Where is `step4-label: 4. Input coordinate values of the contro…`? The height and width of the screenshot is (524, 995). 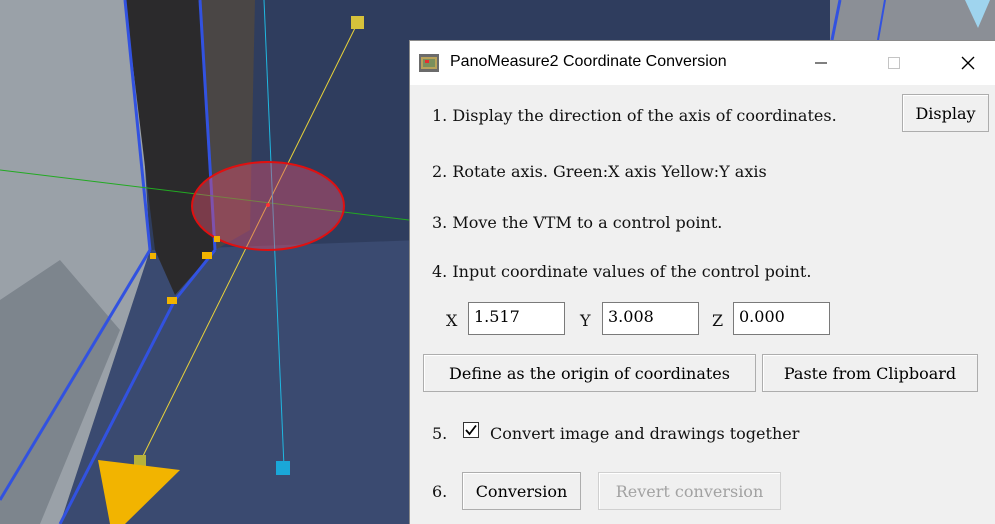 step4-label: 4. Input coordinate values of the contro… is located at coordinates (622, 271).